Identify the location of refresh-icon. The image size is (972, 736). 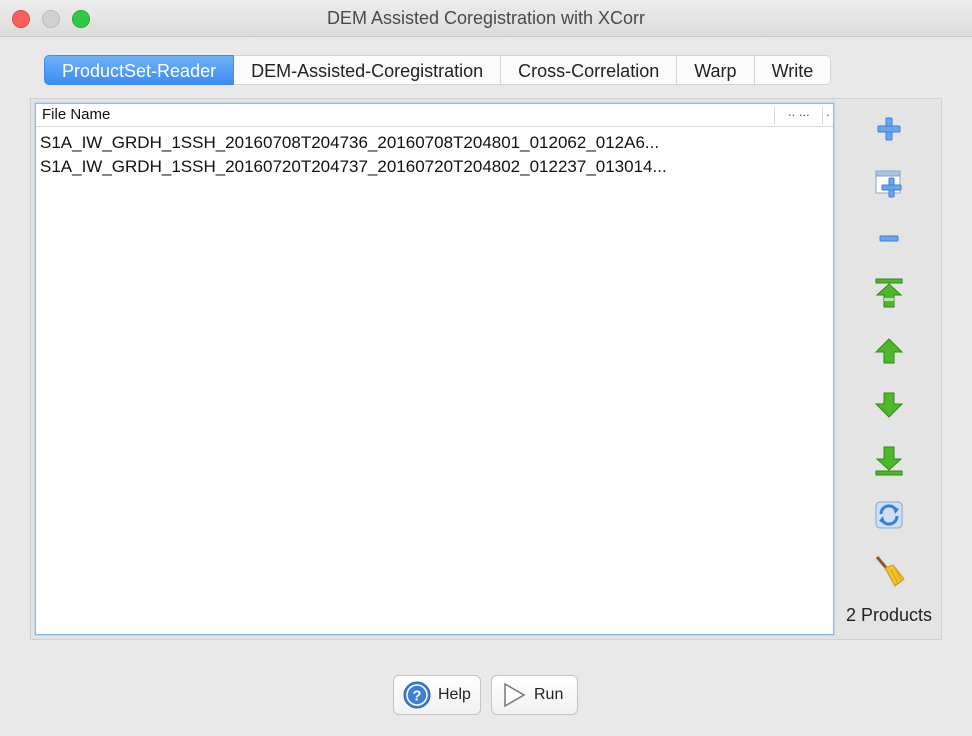
(889, 515).